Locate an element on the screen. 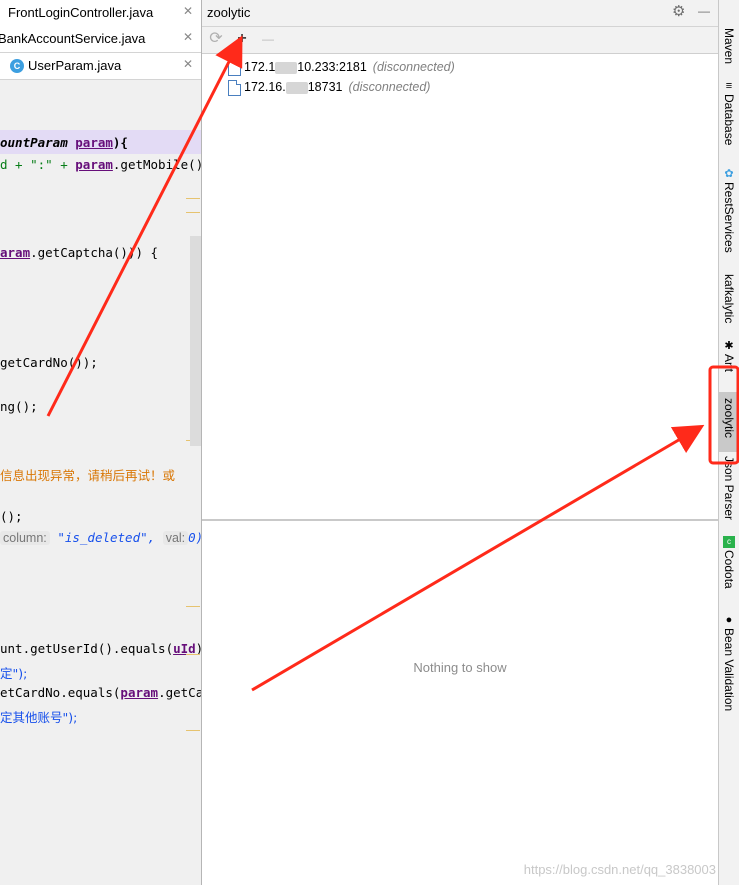  tool-kafkalytic: kafkalytic is located at coordinates (729, 297).